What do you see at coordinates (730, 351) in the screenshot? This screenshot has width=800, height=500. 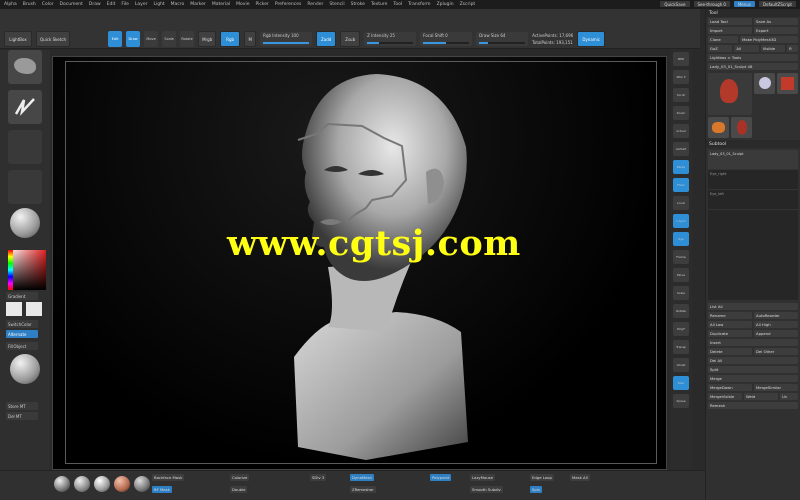 I see `delete-button: Delete` at bounding box center [730, 351].